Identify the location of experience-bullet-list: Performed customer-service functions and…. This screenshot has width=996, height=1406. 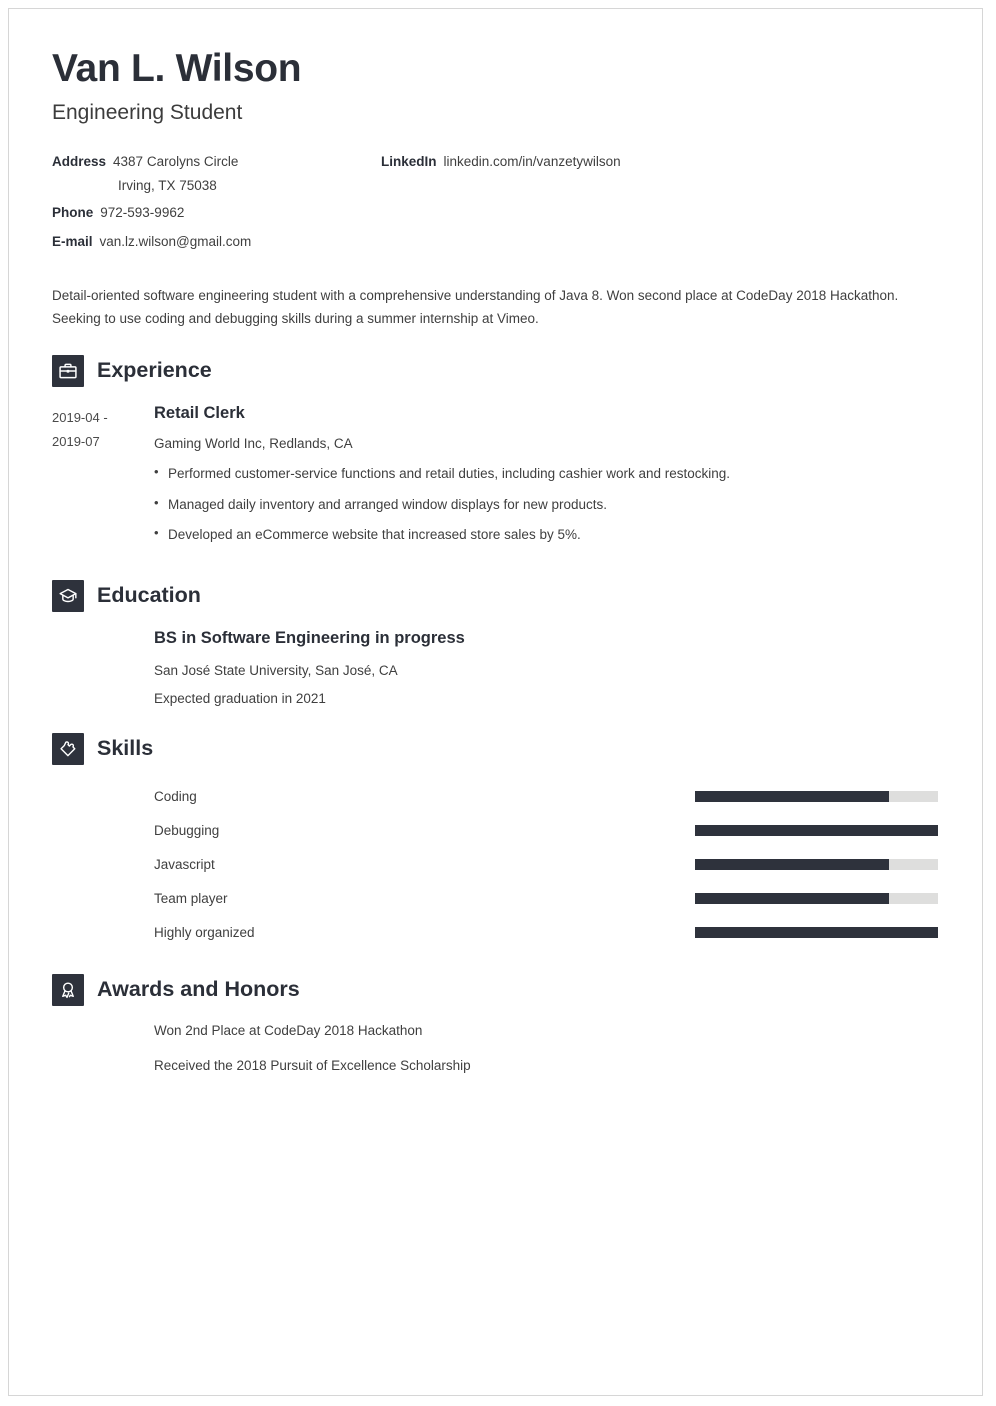
(546, 504).